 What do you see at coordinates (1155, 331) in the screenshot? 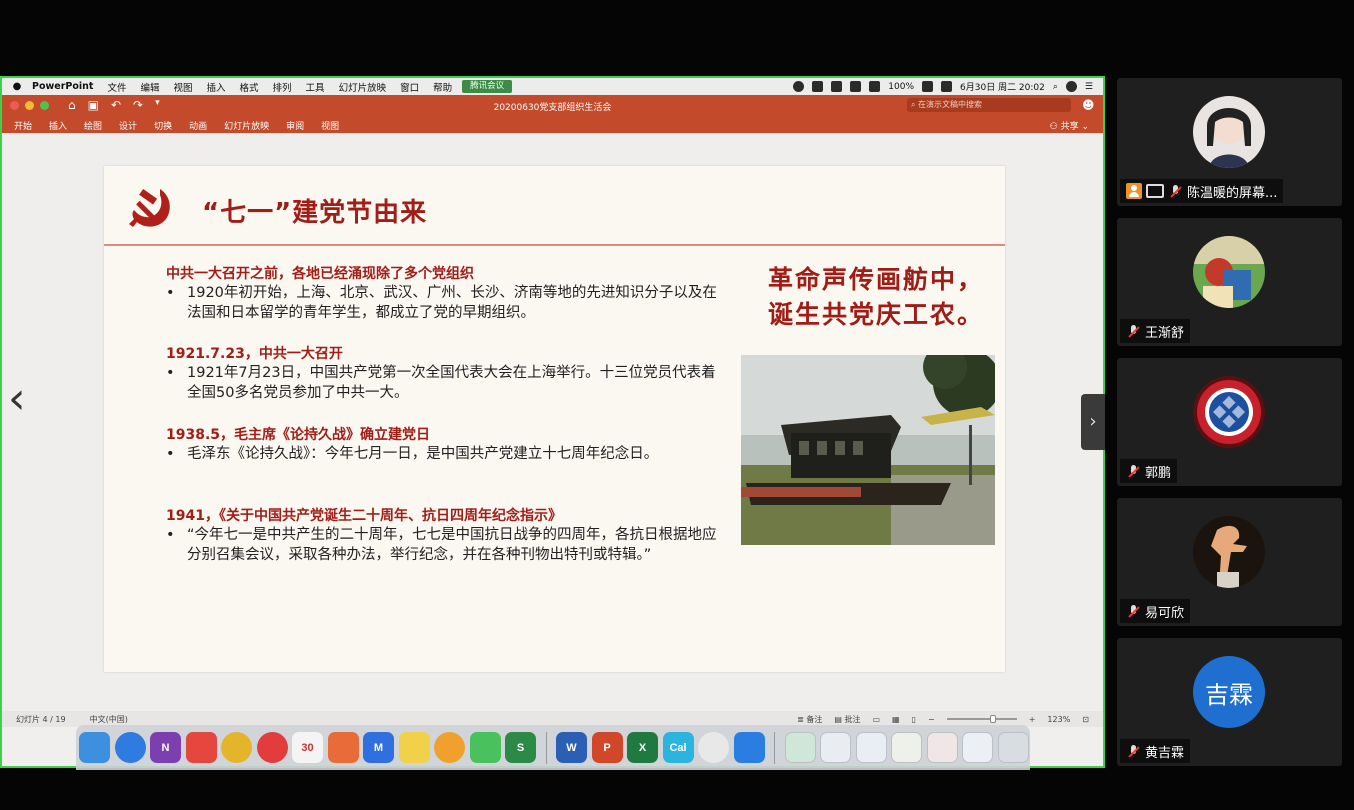
I see `participant-name-bar: 王渐舒` at bounding box center [1155, 331].